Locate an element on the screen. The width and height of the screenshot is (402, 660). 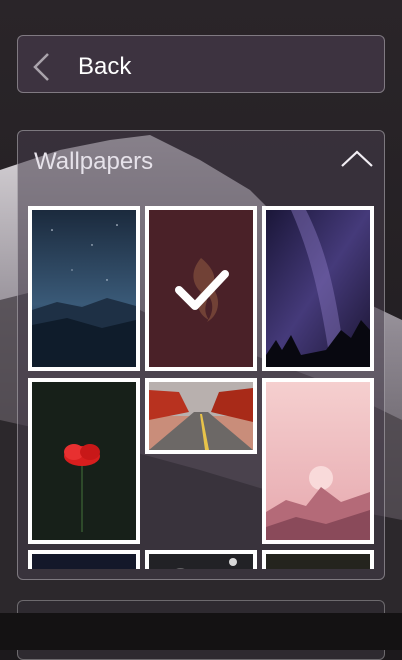
wallpaper-thumb-flame is located at coordinates (201, 288).